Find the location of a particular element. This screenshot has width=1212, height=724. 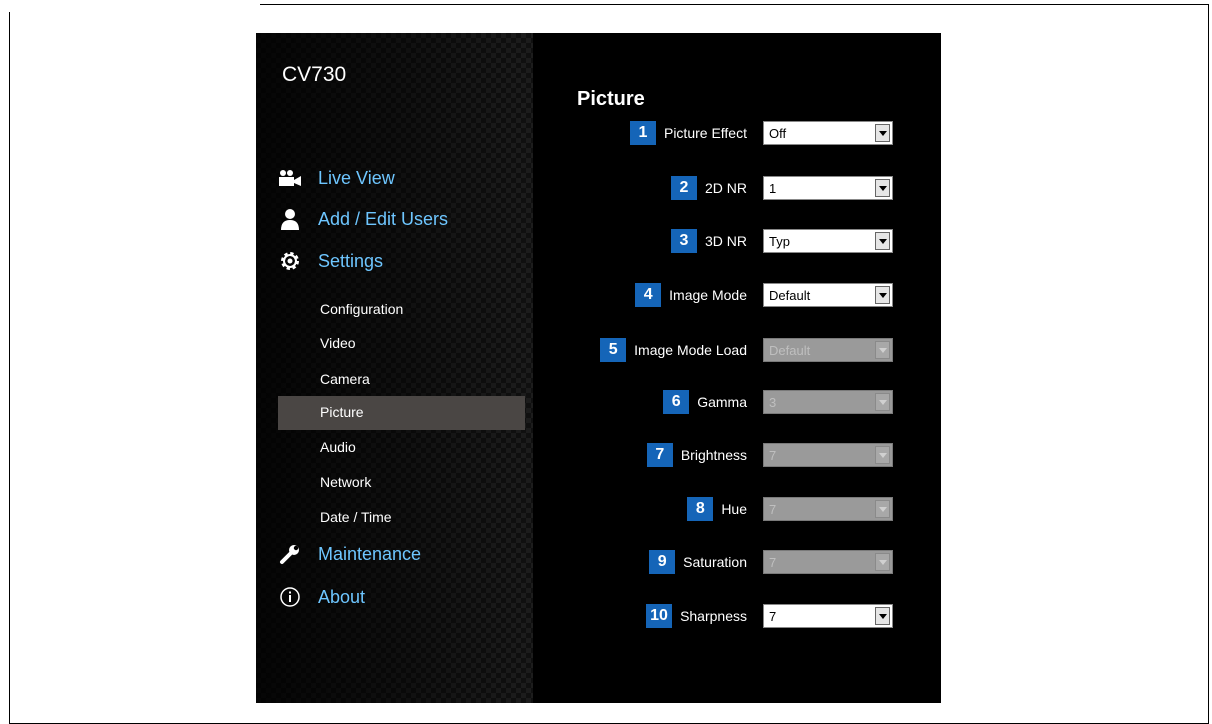

field-number-badge: 4 is located at coordinates (648, 295).